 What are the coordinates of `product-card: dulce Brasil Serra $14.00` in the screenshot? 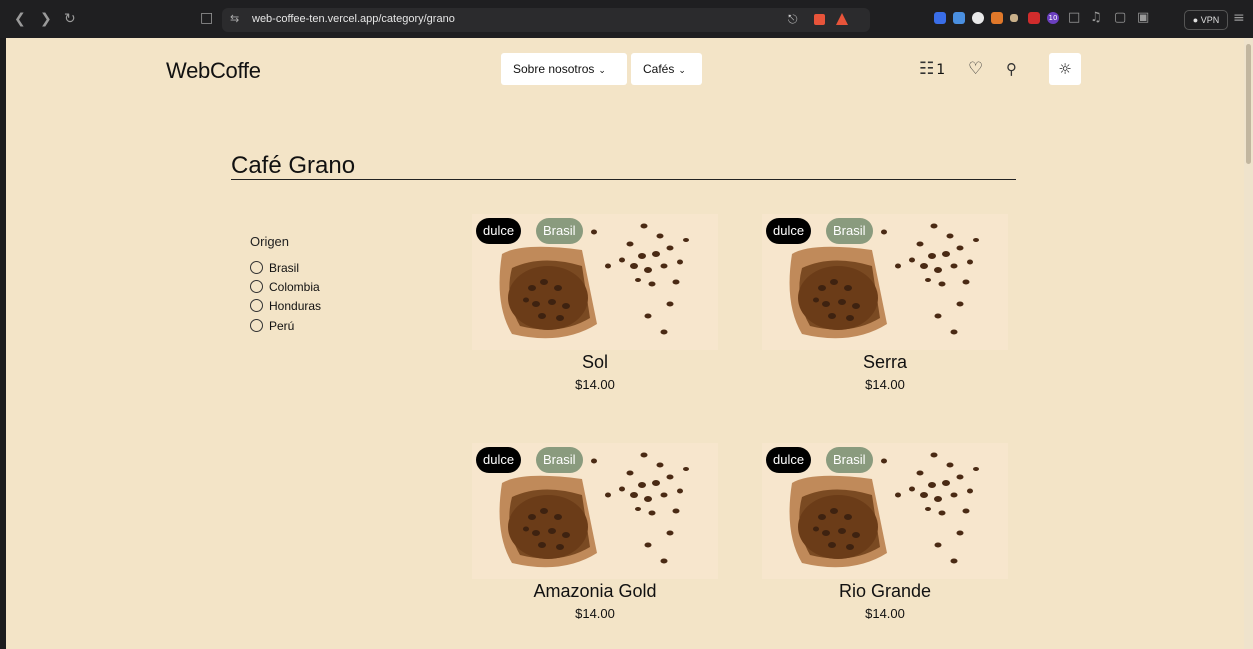 It's located at (885, 314).